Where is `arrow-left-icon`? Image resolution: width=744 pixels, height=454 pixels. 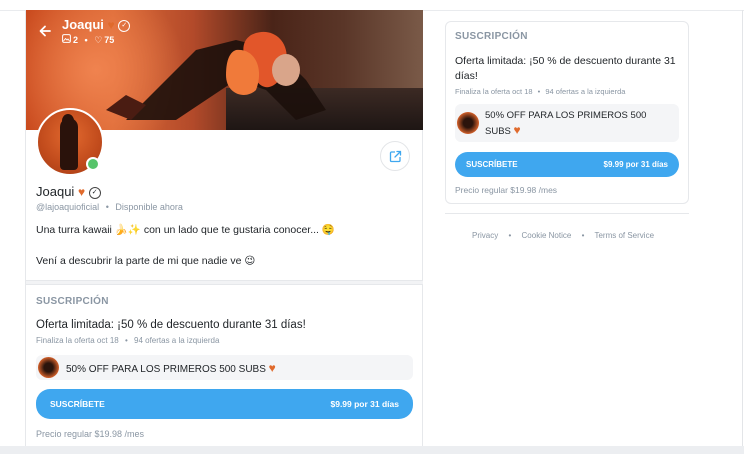
arrow-left-icon is located at coordinates (45, 31).